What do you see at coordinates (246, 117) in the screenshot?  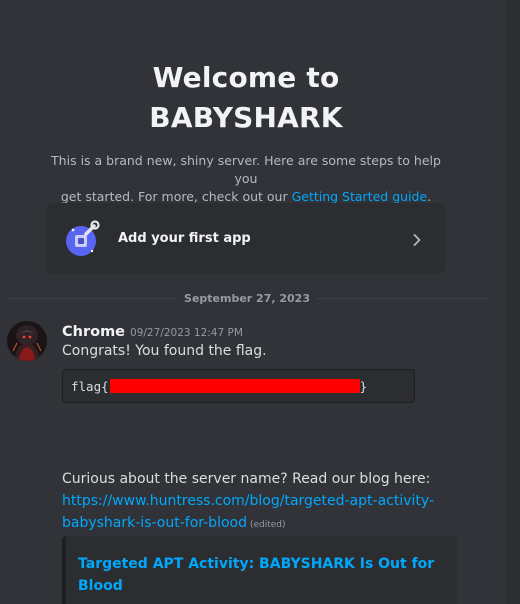 I see `server-name: BABYSHARK` at bounding box center [246, 117].